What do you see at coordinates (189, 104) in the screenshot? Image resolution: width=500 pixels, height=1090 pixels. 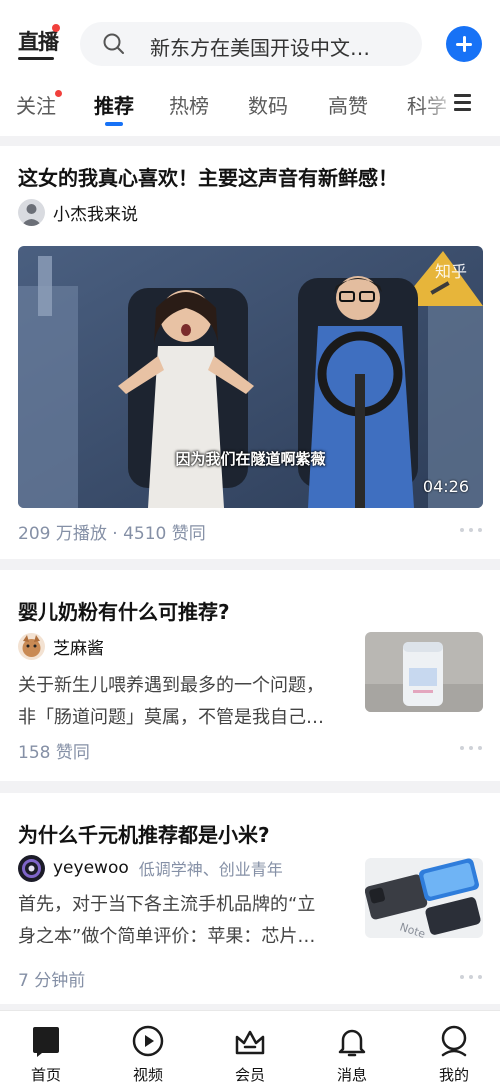 I see `tab-hot-list: 热榜` at bounding box center [189, 104].